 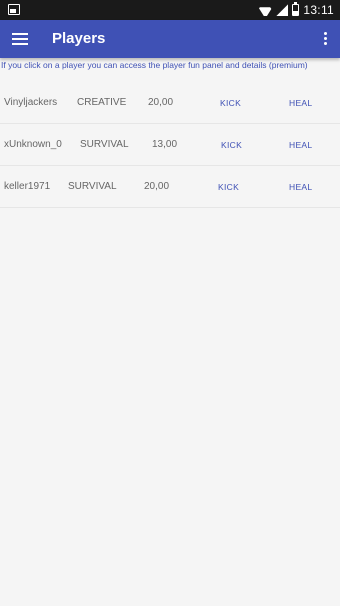 What do you see at coordinates (33, 144) in the screenshot?
I see `player-name: xUnknown_0` at bounding box center [33, 144].